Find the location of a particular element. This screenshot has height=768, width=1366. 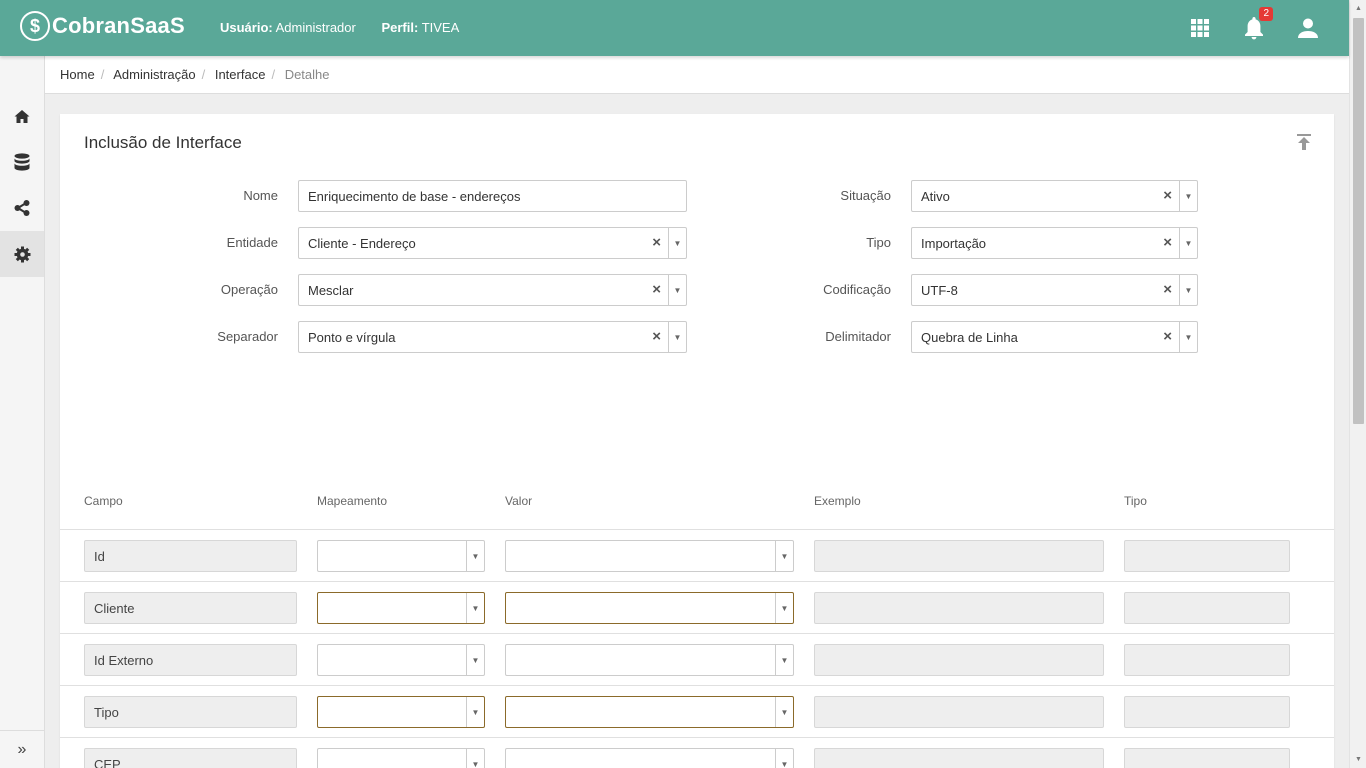

logo-mark-icon: $ is located at coordinates (35, 26).